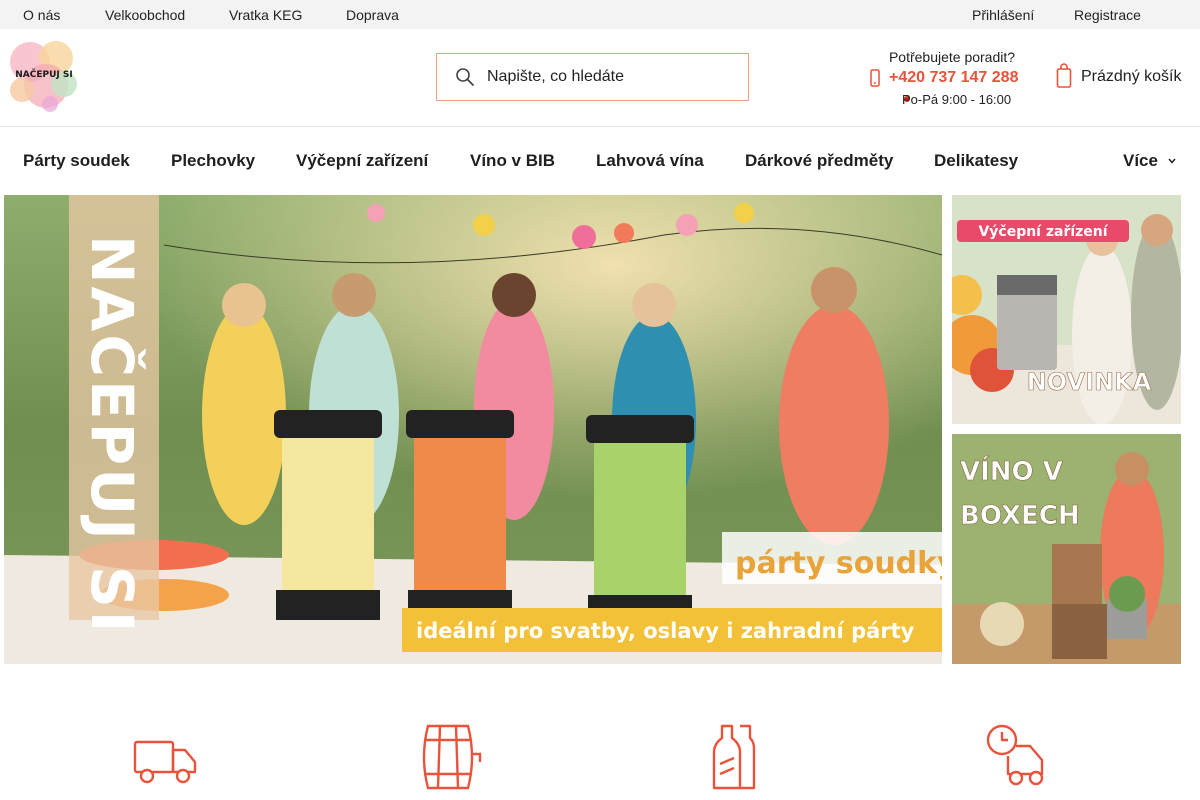  I want to click on nav-item-cans: Plechovky, so click(213, 161).